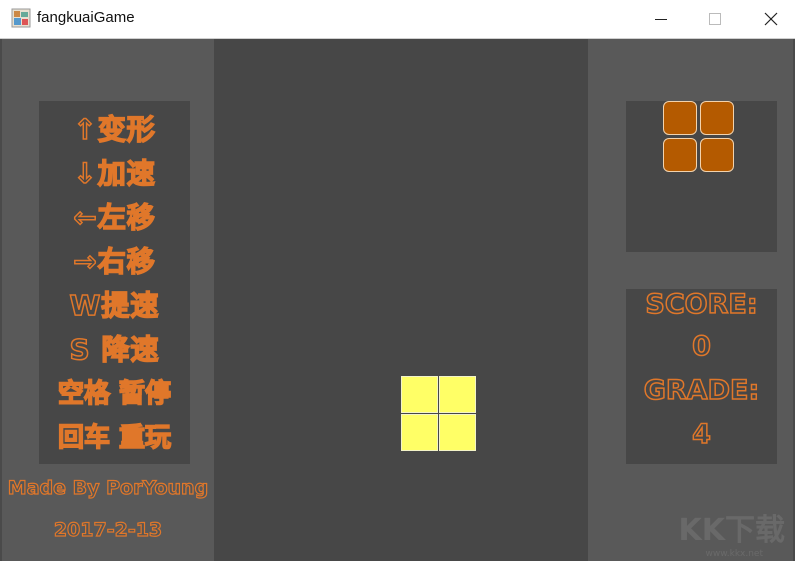 This screenshot has height=561, width=795. I want to click on watermark: KK下载, so click(732, 530).